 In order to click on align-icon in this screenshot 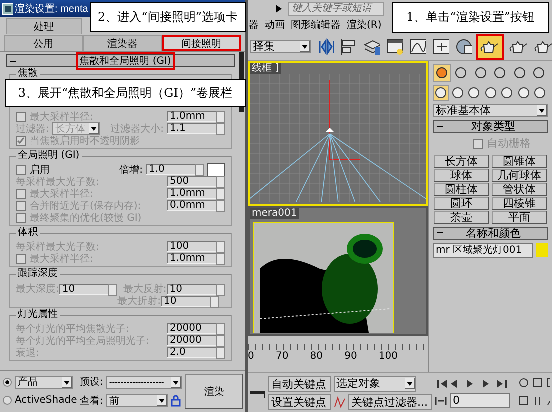, I will do `click(348, 46)`.